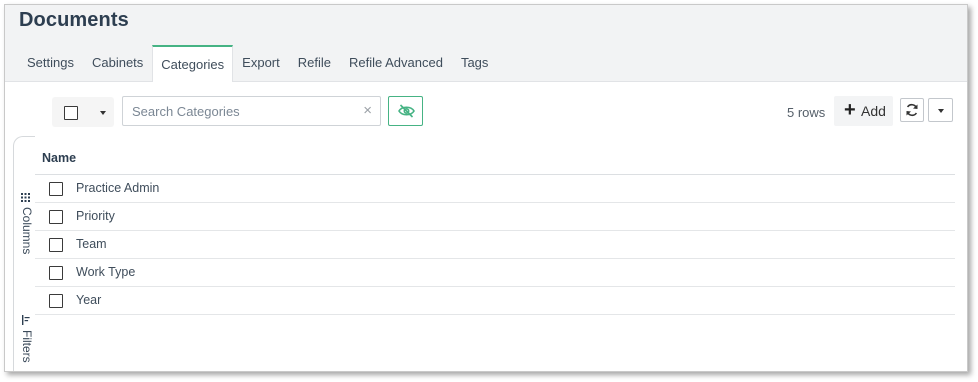 The image size is (978, 382). What do you see at coordinates (314, 63) in the screenshot?
I see `tab-refile: Refile` at bounding box center [314, 63].